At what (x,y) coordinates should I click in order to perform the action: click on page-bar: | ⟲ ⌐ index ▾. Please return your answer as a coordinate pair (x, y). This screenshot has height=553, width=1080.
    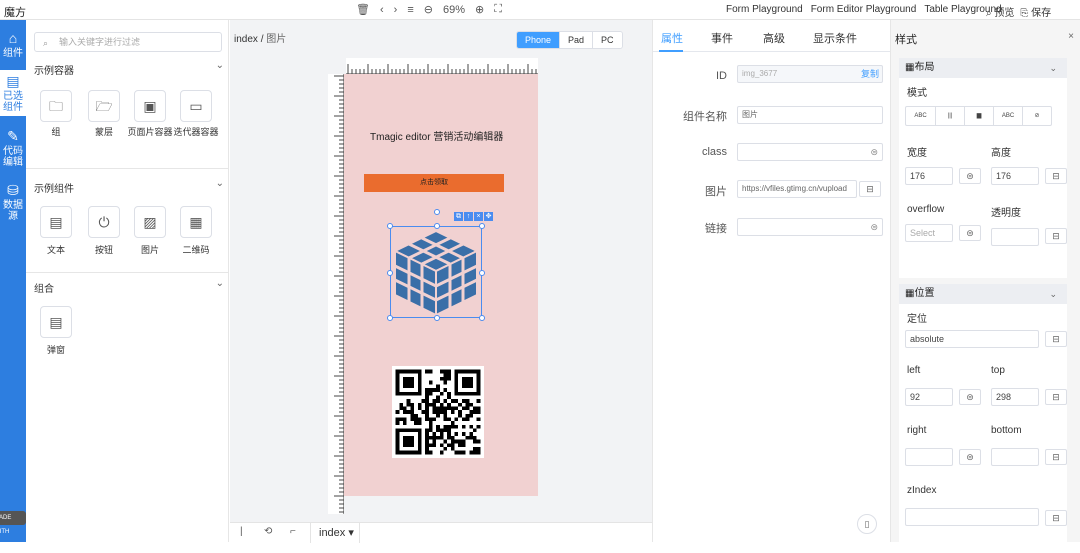
    Looking at the image, I should click on (441, 532).